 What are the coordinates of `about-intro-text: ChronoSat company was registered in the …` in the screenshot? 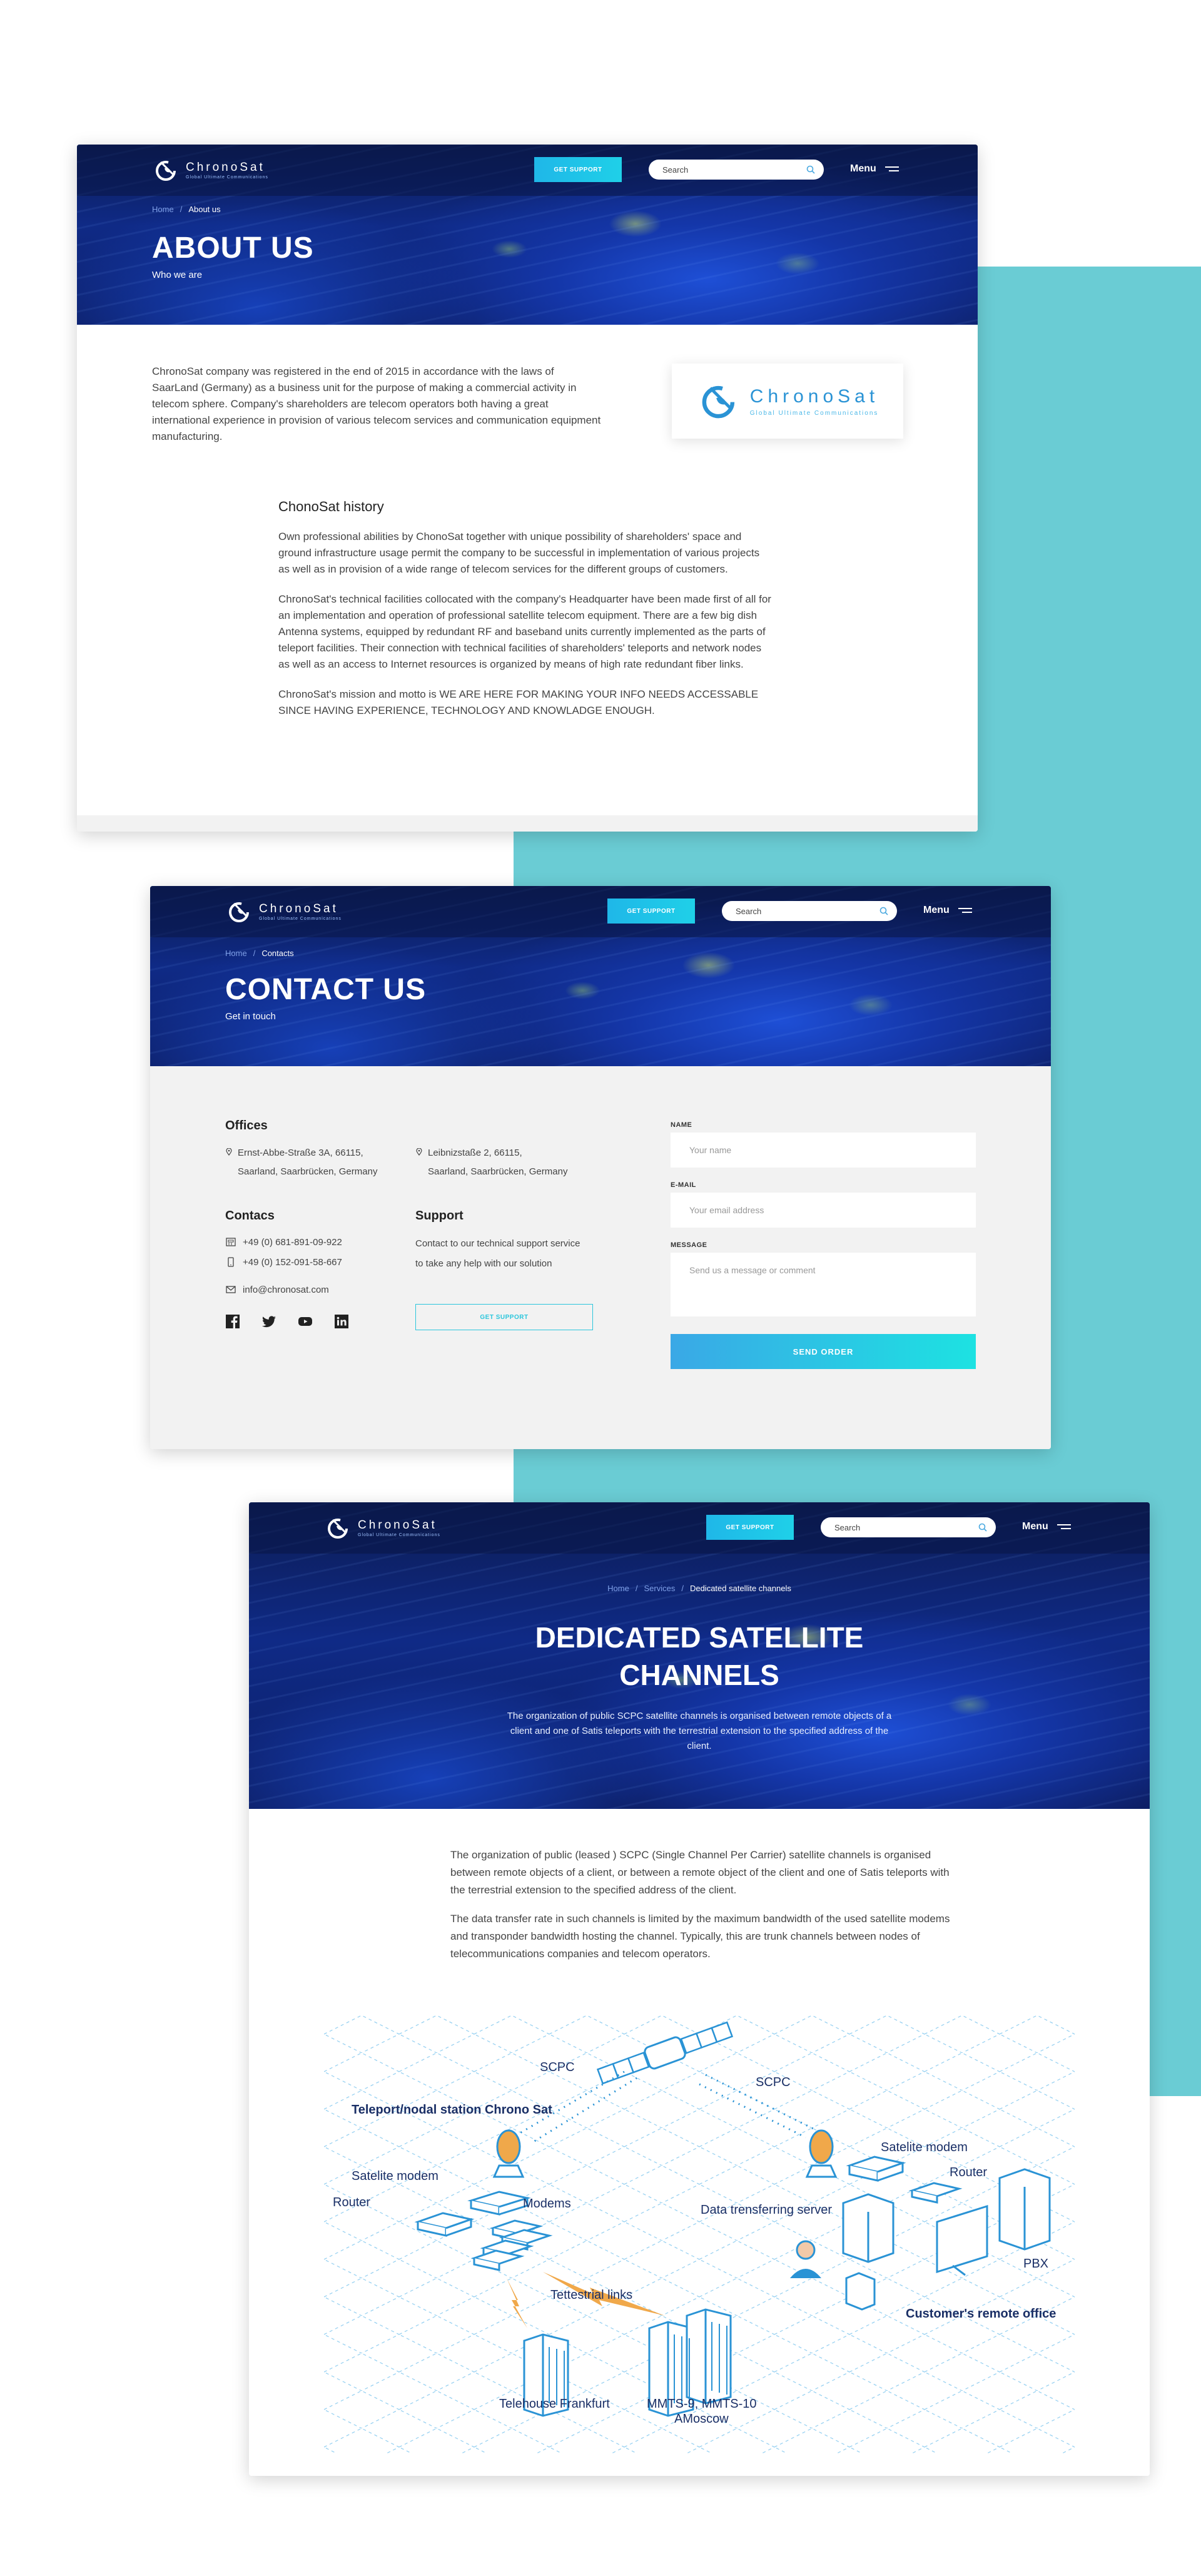 It's located at (376, 404).